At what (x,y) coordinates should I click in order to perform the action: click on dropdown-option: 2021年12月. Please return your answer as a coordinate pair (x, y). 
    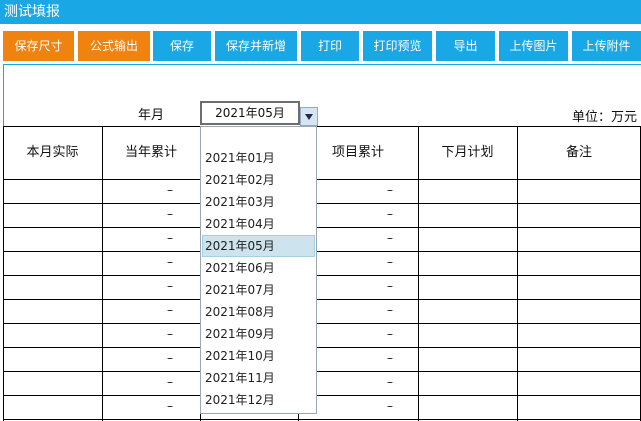
    Looking at the image, I should click on (258, 400).